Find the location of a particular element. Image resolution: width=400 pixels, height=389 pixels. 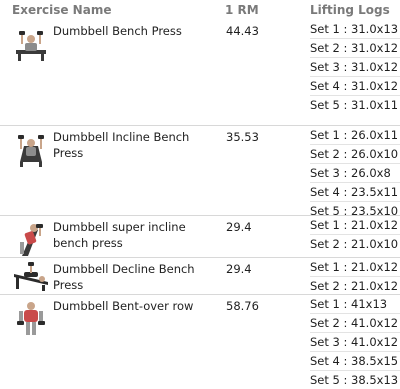

bent-over-row-figure-icon is located at coordinates (31, 319).